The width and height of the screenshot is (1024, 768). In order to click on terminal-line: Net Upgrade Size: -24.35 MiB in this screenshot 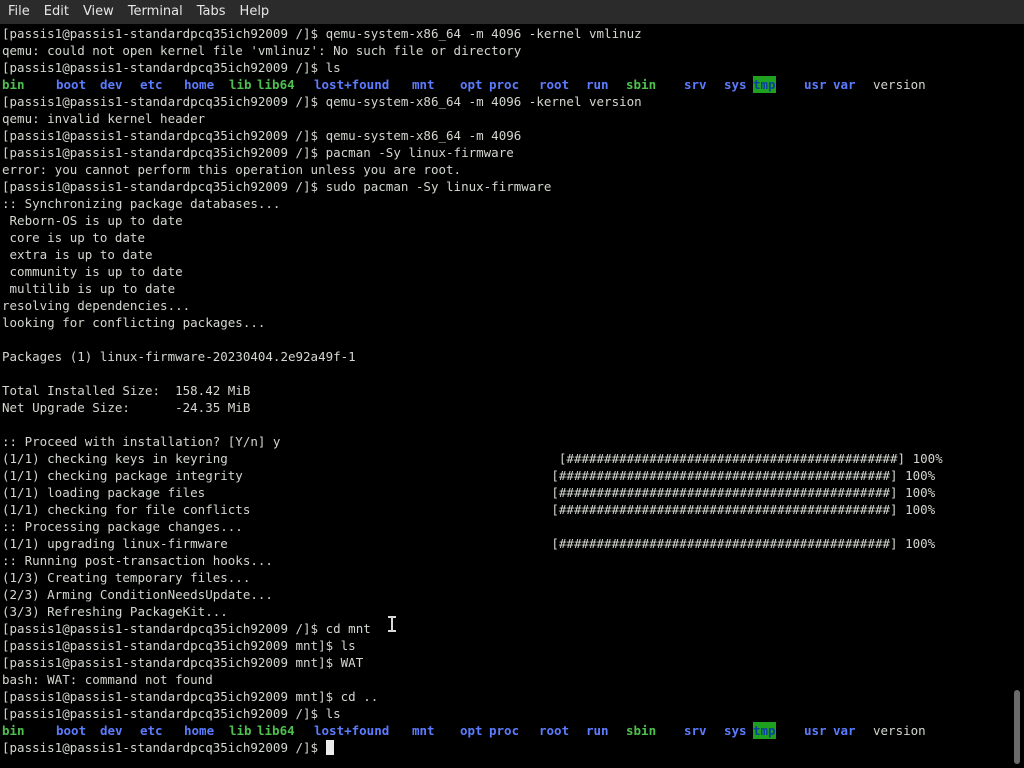, I will do `click(126, 407)`.